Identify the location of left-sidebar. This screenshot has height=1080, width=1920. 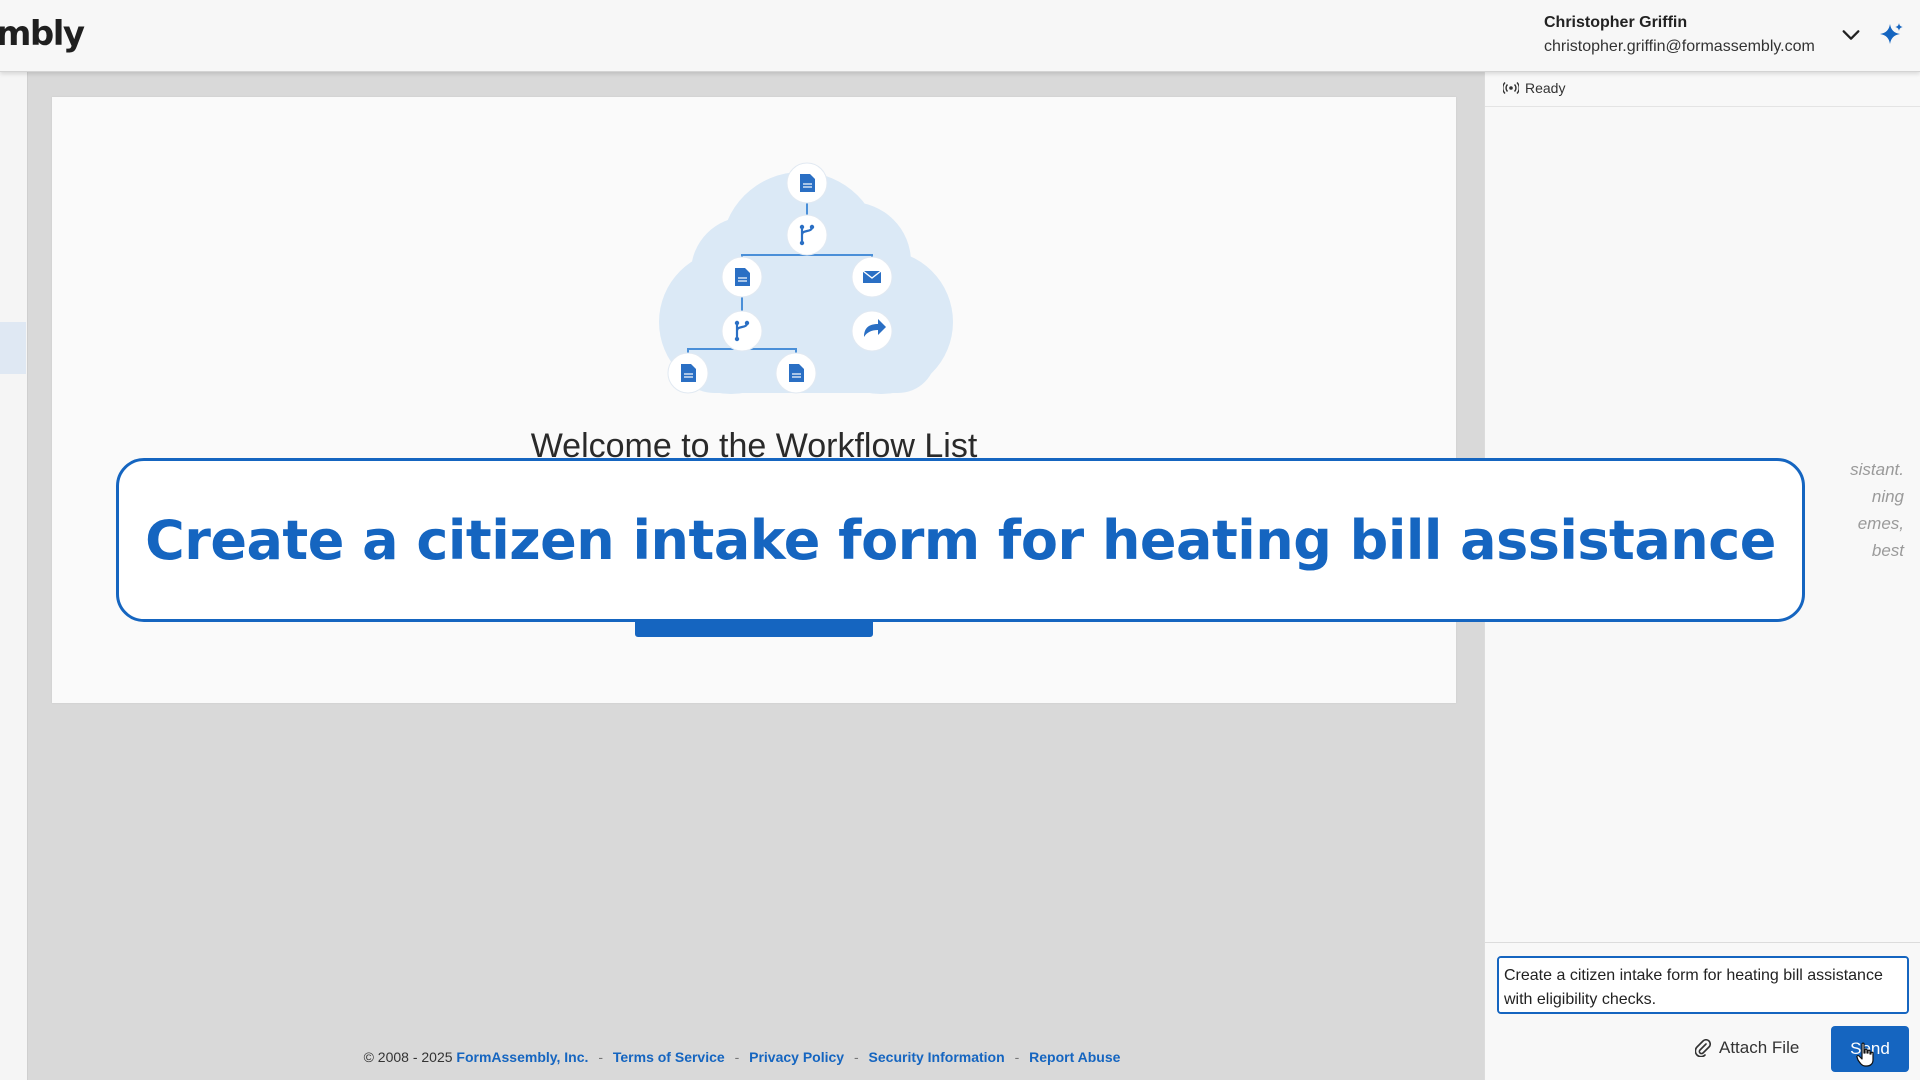
(14, 576).